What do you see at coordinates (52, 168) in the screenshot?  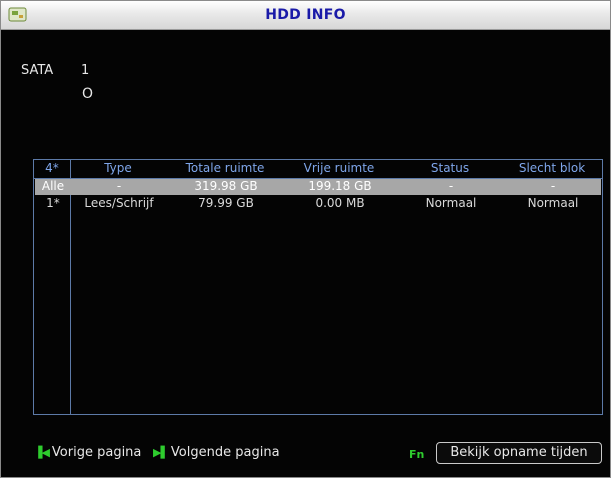 I see `header-index: 4*` at bounding box center [52, 168].